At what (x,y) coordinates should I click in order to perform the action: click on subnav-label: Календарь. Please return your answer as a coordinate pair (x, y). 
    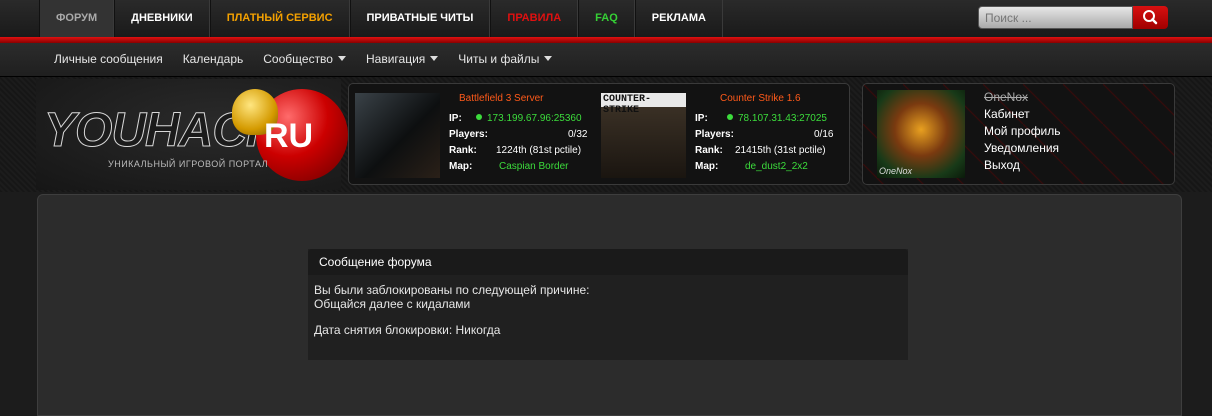
    Looking at the image, I should click on (213, 59).